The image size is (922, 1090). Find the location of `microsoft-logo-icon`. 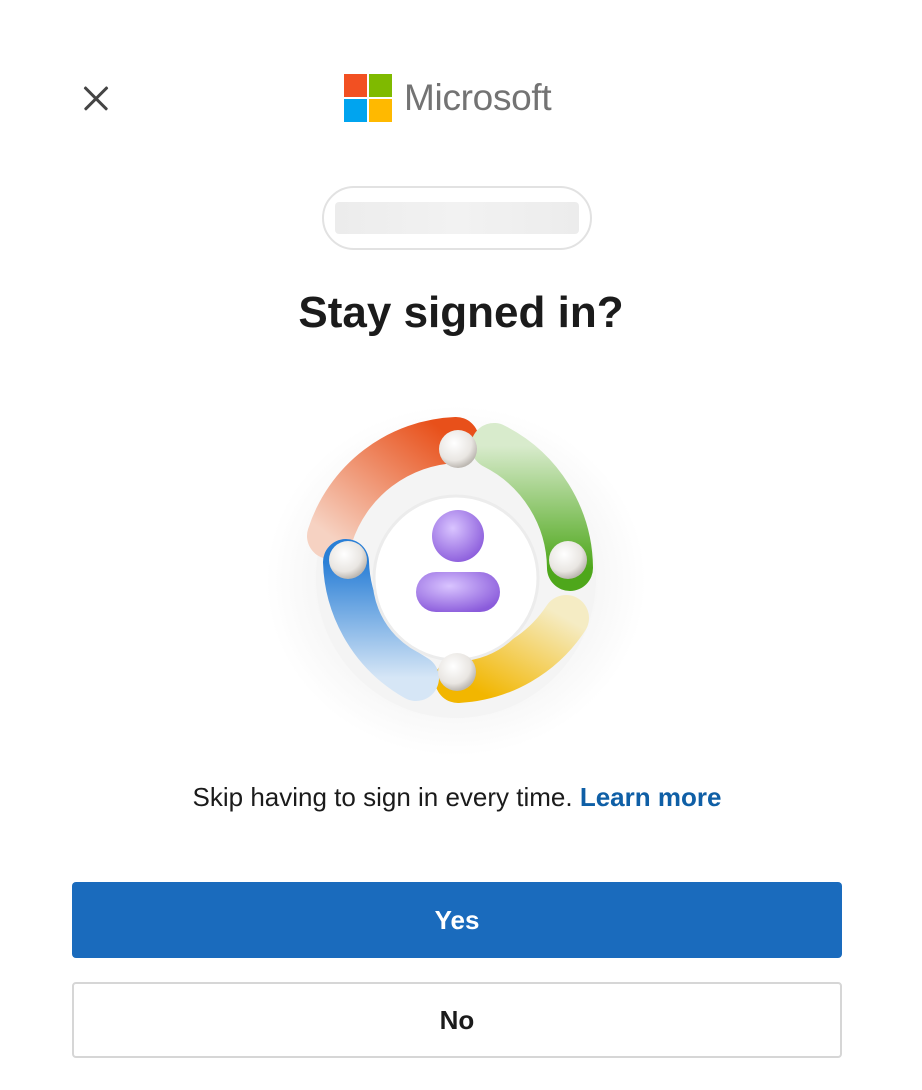

microsoft-logo-icon is located at coordinates (368, 98).